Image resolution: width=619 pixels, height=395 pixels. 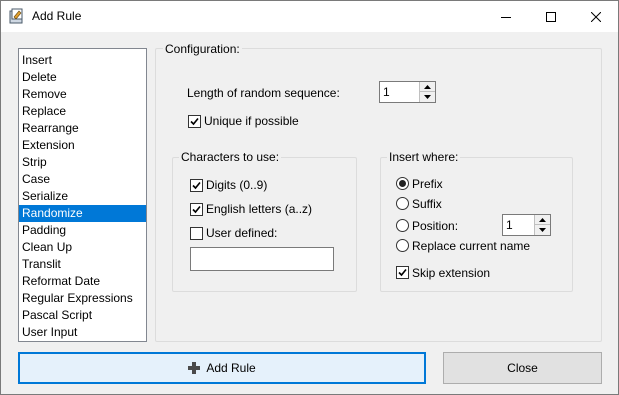 I want to click on list-item: Translit, so click(x=82, y=264).